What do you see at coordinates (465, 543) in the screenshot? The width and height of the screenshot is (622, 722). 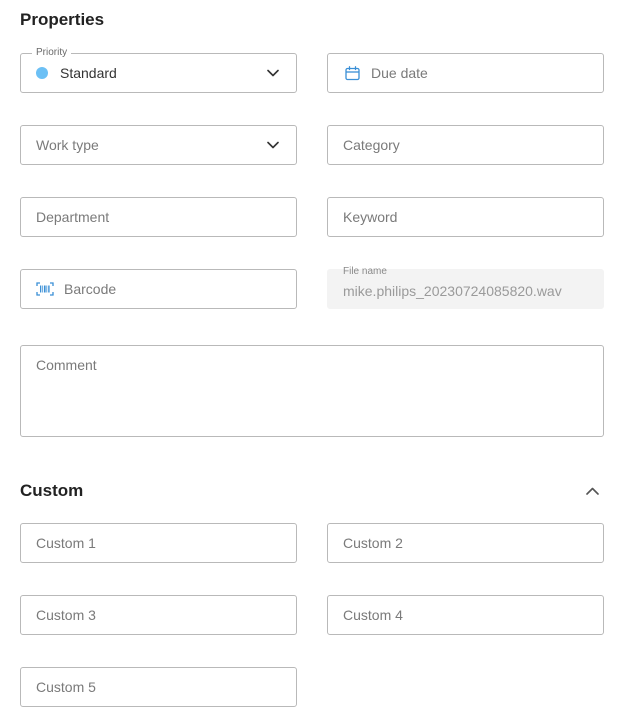 I see `custom-2-field: Custom 2` at bounding box center [465, 543].